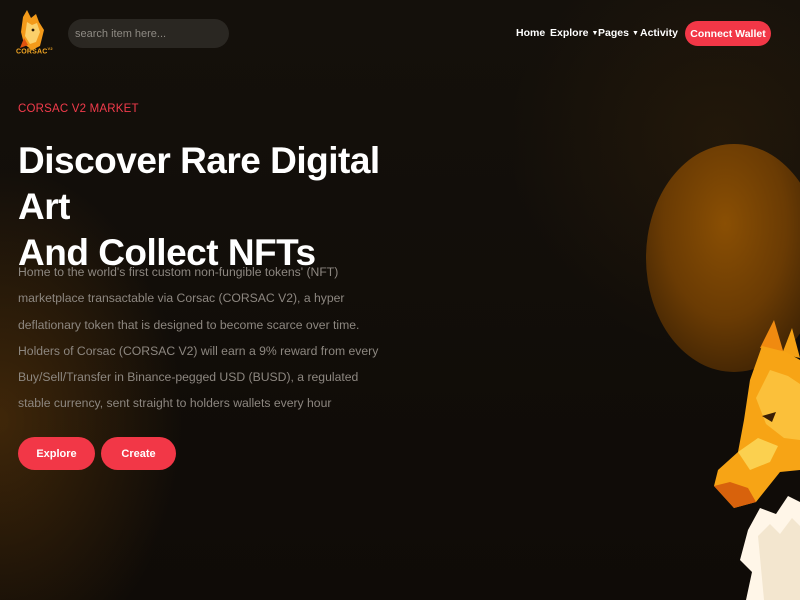 The width and height of the screenshot is (800, 600). I want to click on chevron-down-icon: ▼, so click(635, 33).